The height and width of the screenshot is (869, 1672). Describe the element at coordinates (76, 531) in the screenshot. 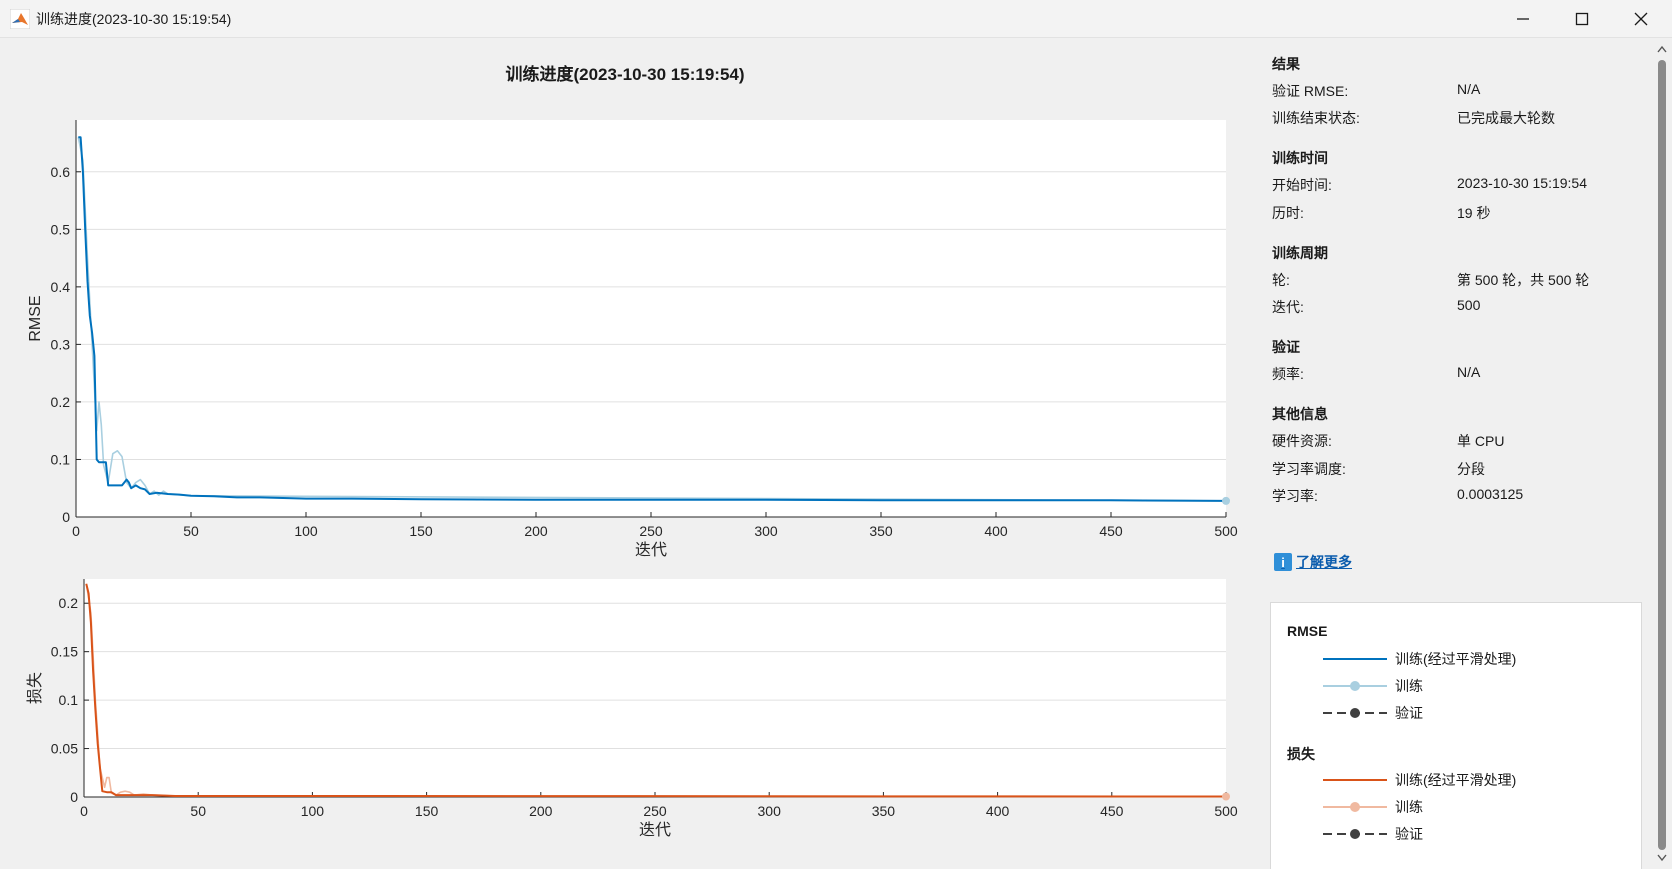

I see `rmse-x-tick-label: 0` at that location.